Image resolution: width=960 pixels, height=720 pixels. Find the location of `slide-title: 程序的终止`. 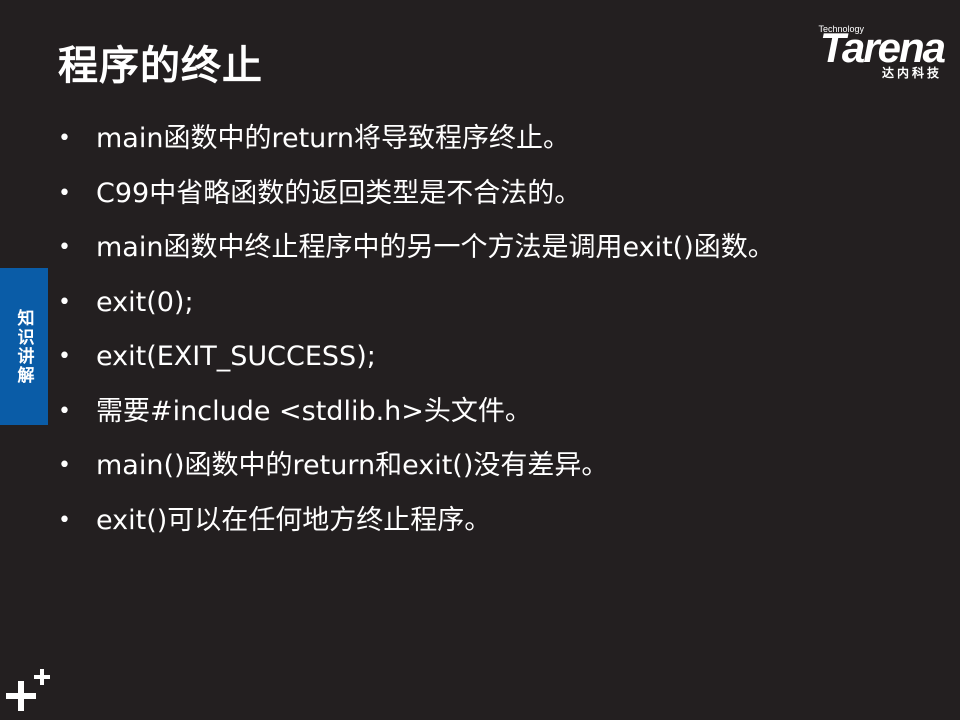

slide-title: 程序的终止 is located at coordinates (160, 66).